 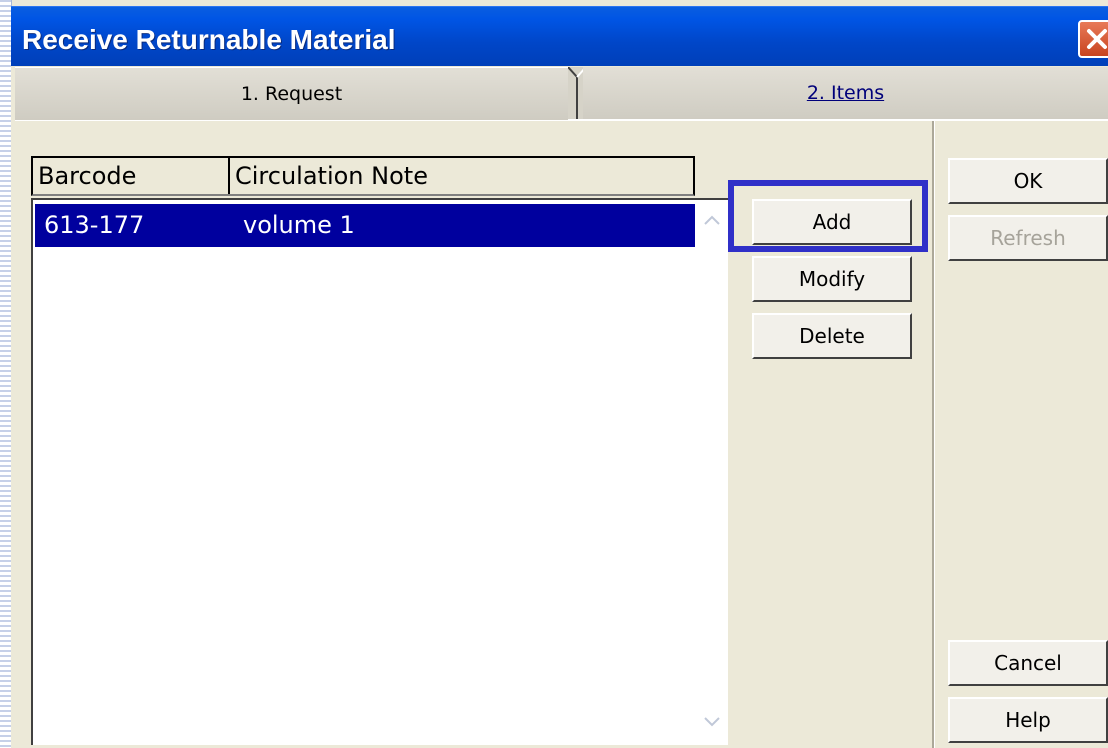 I want to click on ok-button: OK, so click(x=1028, y=181).